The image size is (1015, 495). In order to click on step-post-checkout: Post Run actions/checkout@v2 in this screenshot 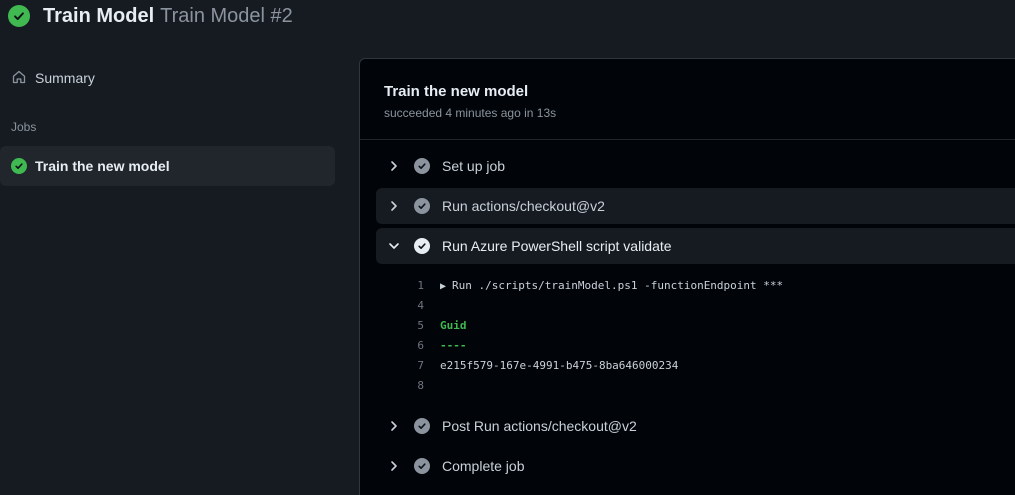, I will do `click(695, 426)`.